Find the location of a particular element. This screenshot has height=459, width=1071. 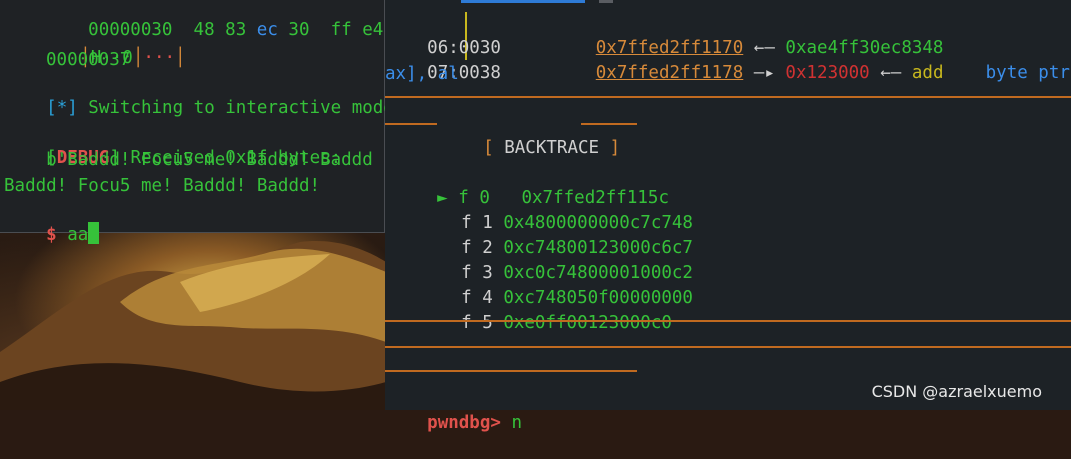

hexdump-row-1: 00000030 48 83 ec 30 ff e4 0a is located at coordinates (230, 20).